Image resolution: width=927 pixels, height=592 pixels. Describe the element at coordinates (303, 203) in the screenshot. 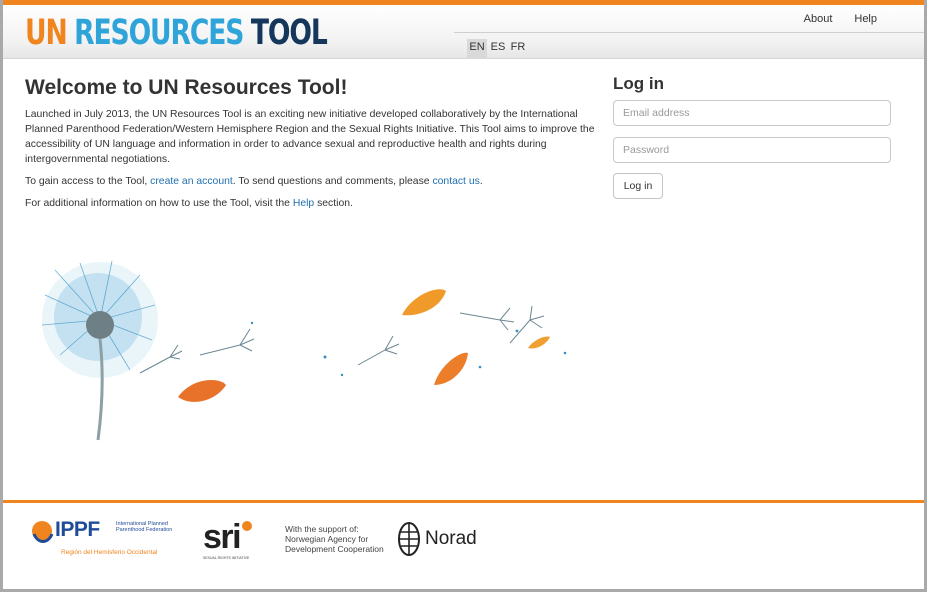

I see `help-section-link: Help` at that location.